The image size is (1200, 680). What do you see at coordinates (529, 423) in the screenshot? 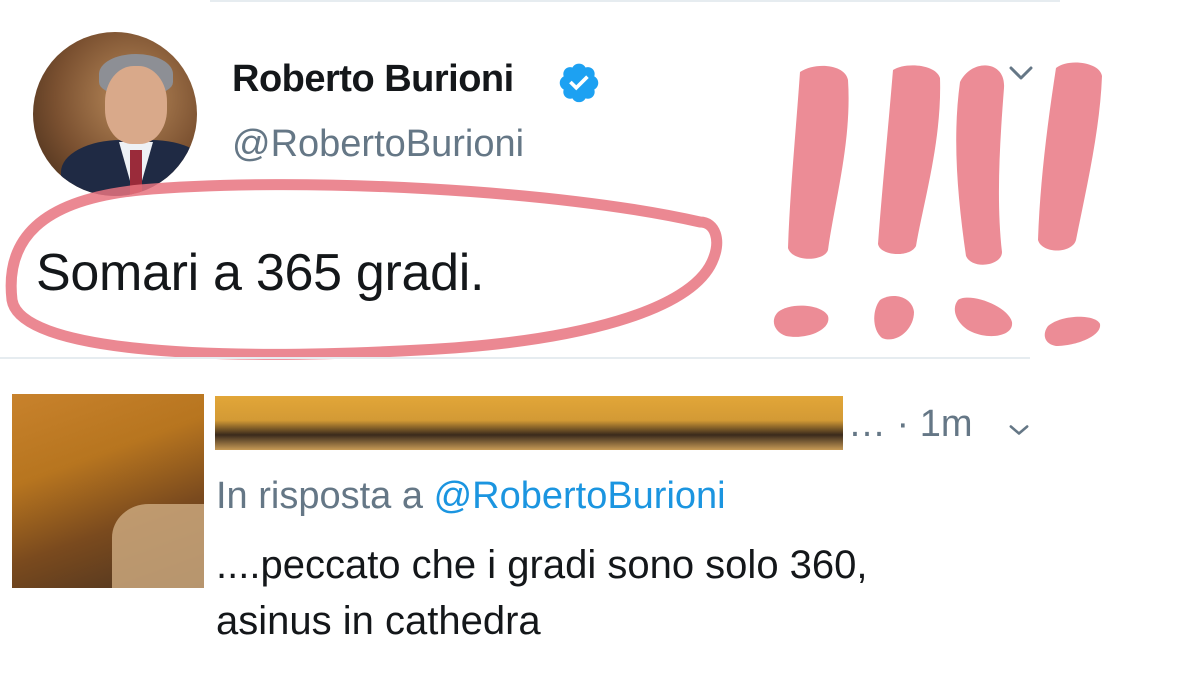
I see `reply-author-name-redacted` at bounding box center [529, 423].